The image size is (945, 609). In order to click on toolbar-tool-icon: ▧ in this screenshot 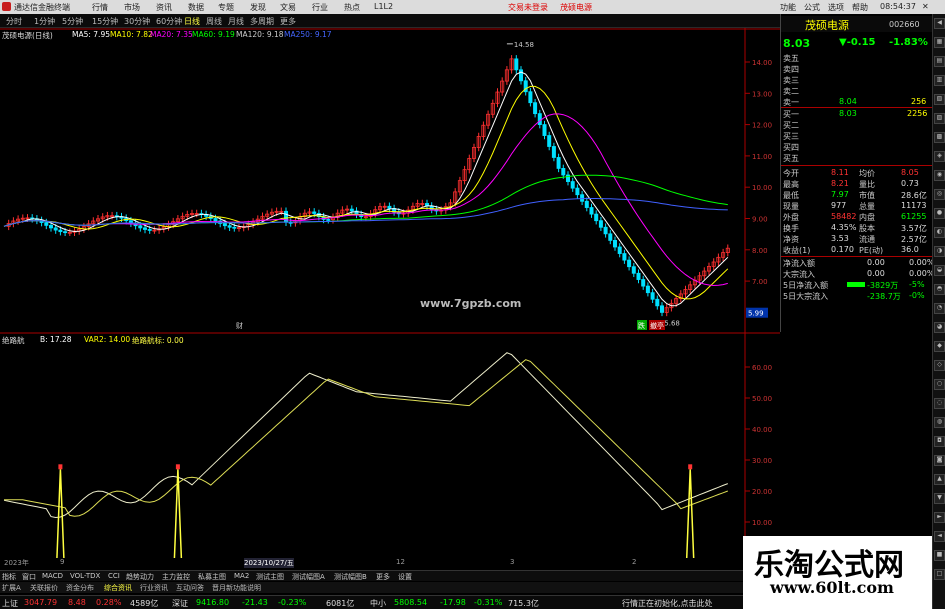, I will do `click(939, 99)`.